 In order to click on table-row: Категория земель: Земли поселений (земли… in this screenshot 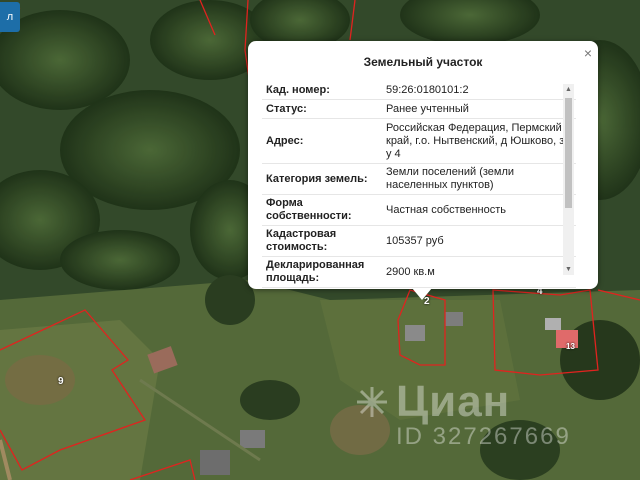, I will do `click(419, 179)`.